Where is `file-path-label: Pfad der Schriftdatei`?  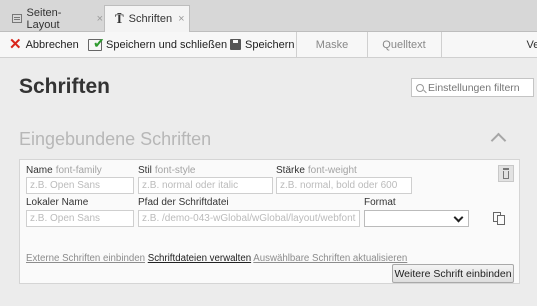
file-path-label: Pfad der Schriftdatei is located at coordinates (183, 202).